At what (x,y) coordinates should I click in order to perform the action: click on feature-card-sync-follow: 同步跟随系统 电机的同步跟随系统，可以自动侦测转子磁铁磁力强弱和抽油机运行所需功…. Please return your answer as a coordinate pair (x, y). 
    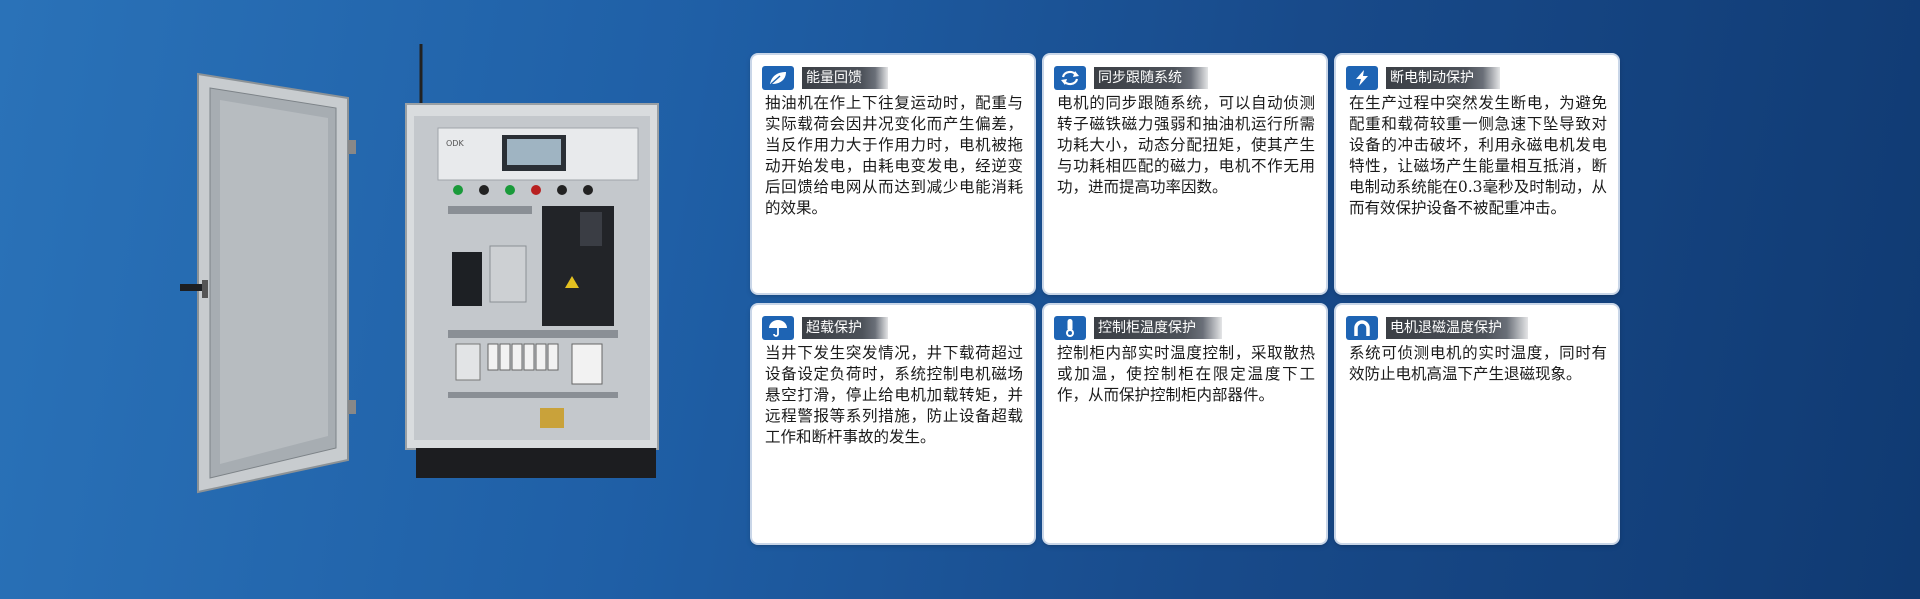
    Looking at the image, I should click on (1185, 174).